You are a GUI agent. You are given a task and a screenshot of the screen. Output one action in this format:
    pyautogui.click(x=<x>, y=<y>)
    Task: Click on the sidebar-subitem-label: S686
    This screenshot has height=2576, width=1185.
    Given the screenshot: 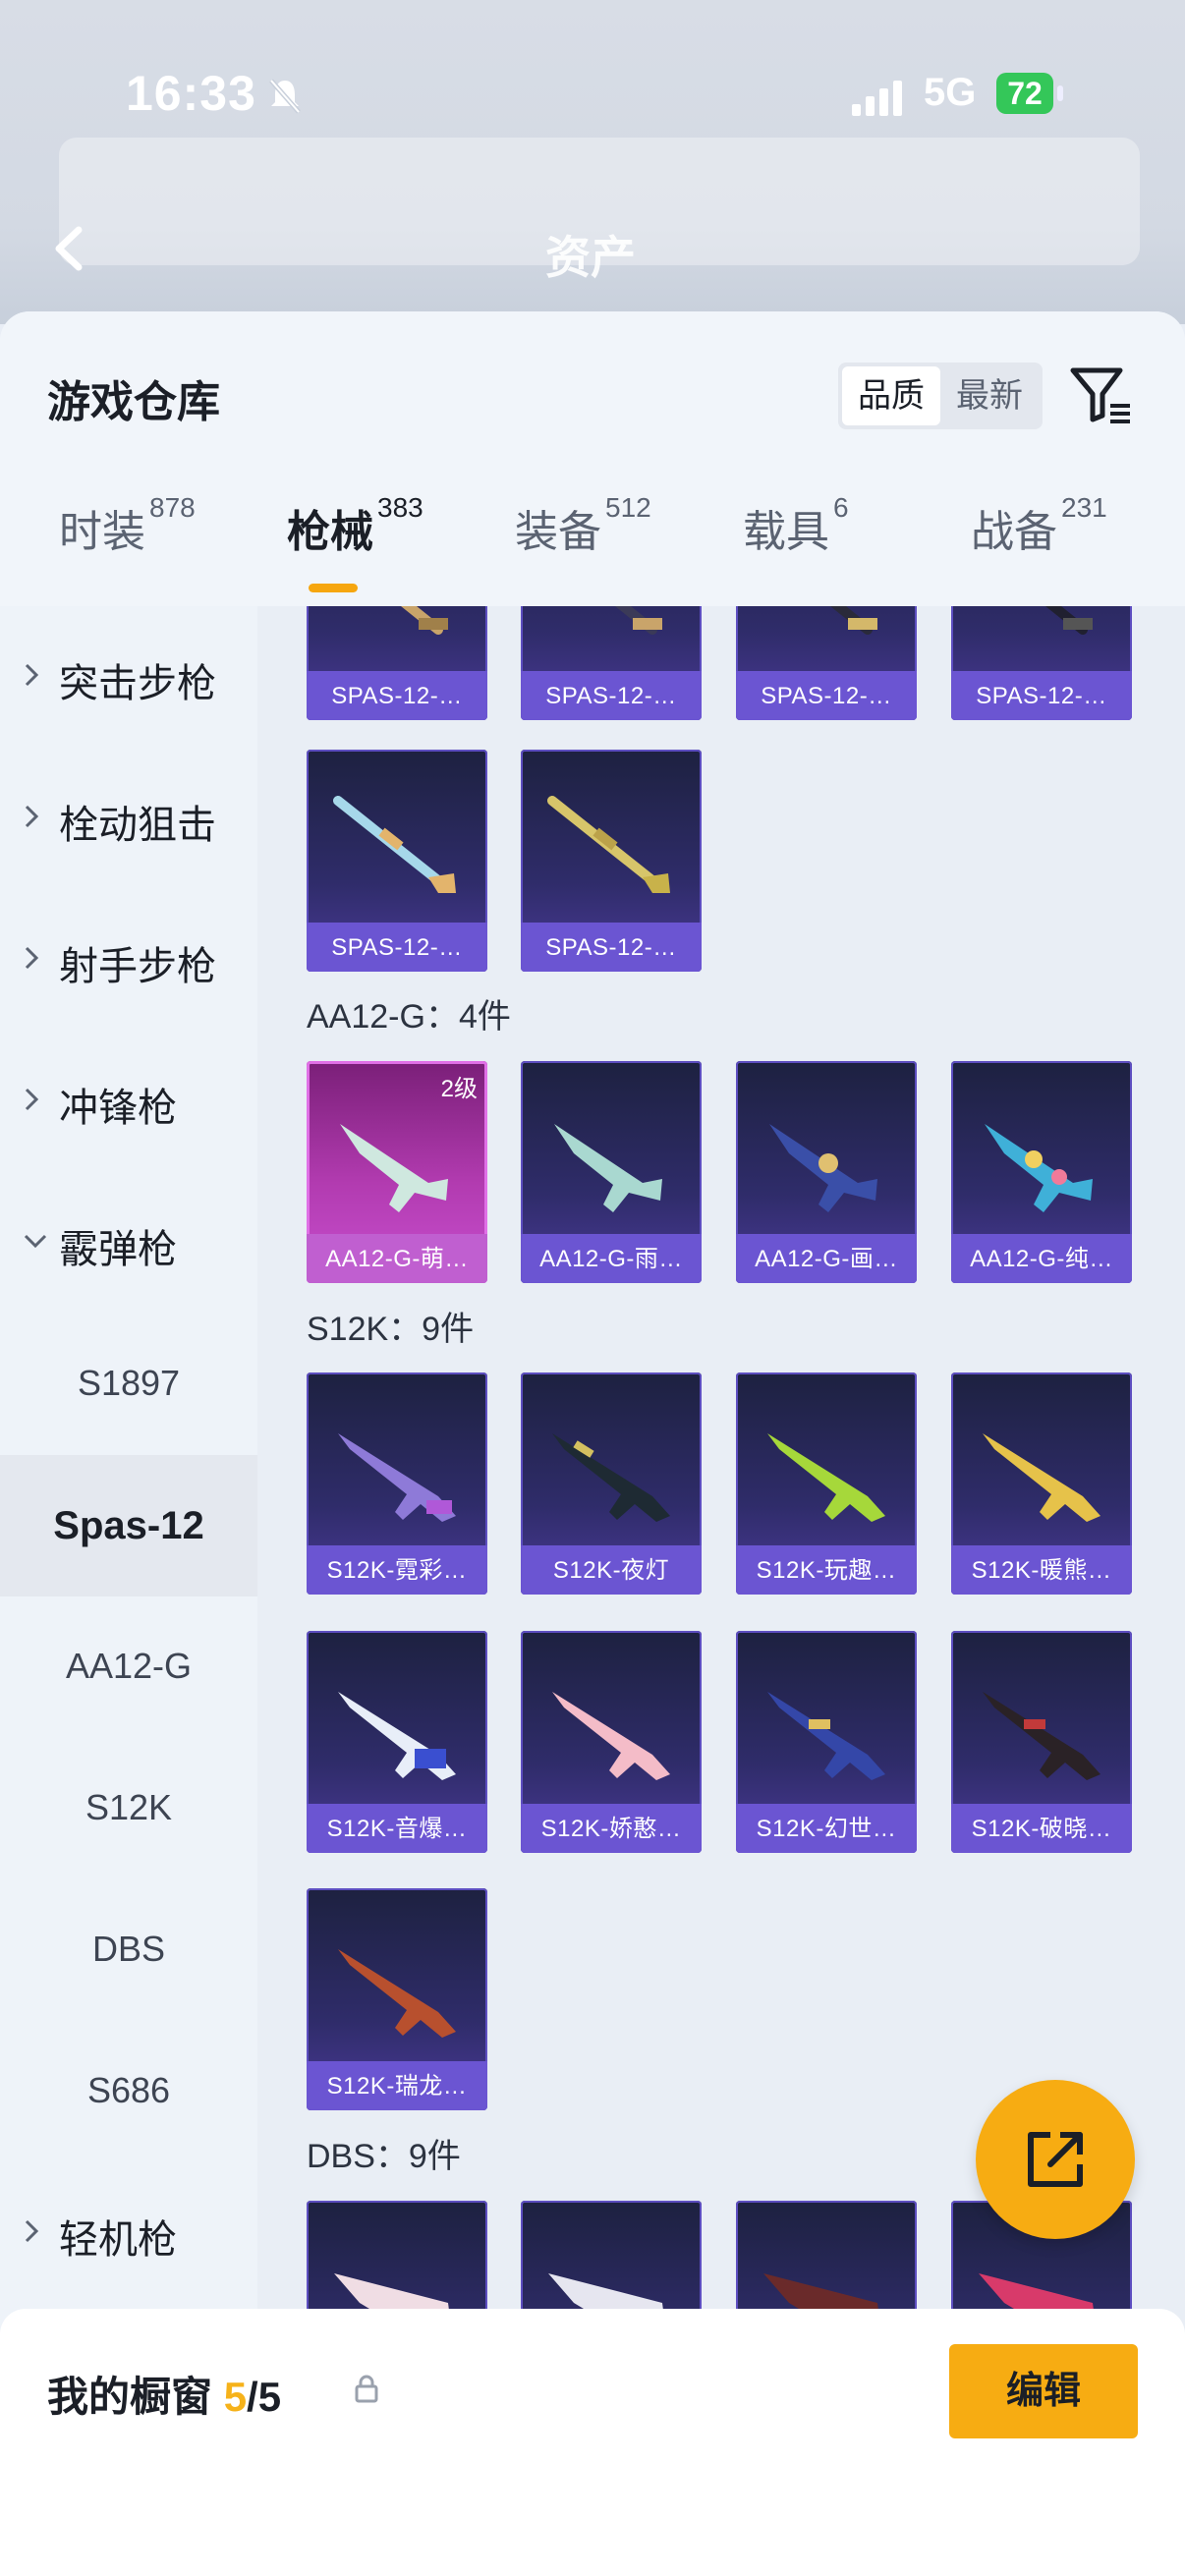 What is the action you would take?
    pyautogui.click(x=129, y=2090)
    